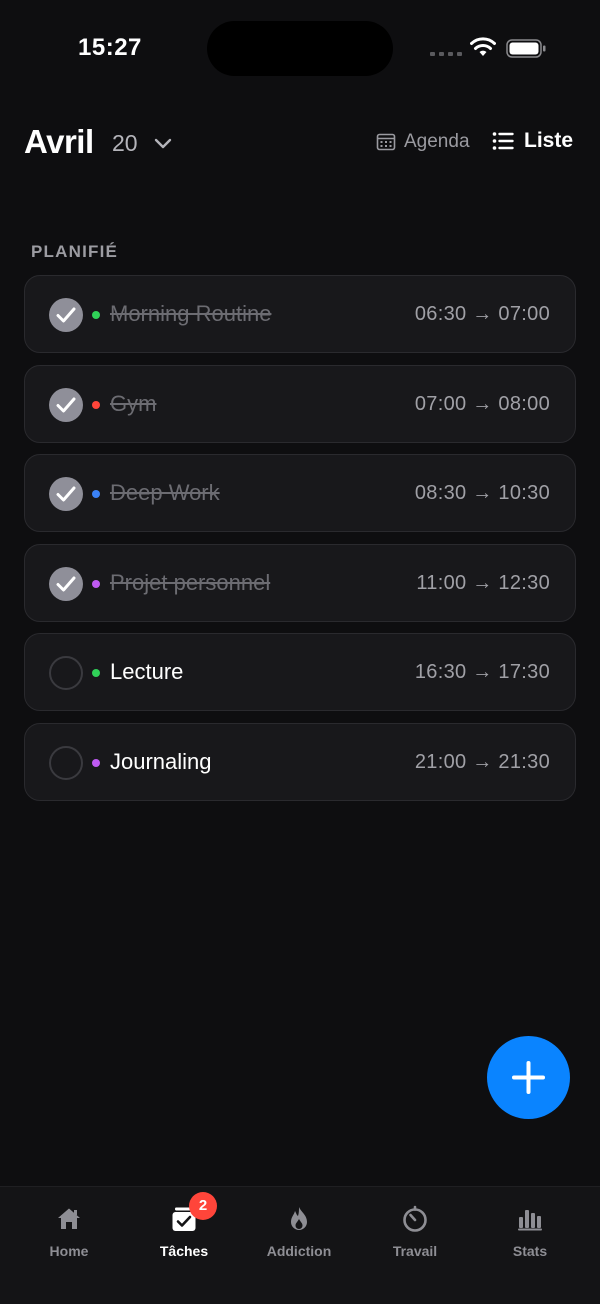 The width and height of the screenshot is (600, 1304). Describe the element at coordinates (300, 141) in the screenshot. I see `header: Avril 20 Agenda Liste` at that location.